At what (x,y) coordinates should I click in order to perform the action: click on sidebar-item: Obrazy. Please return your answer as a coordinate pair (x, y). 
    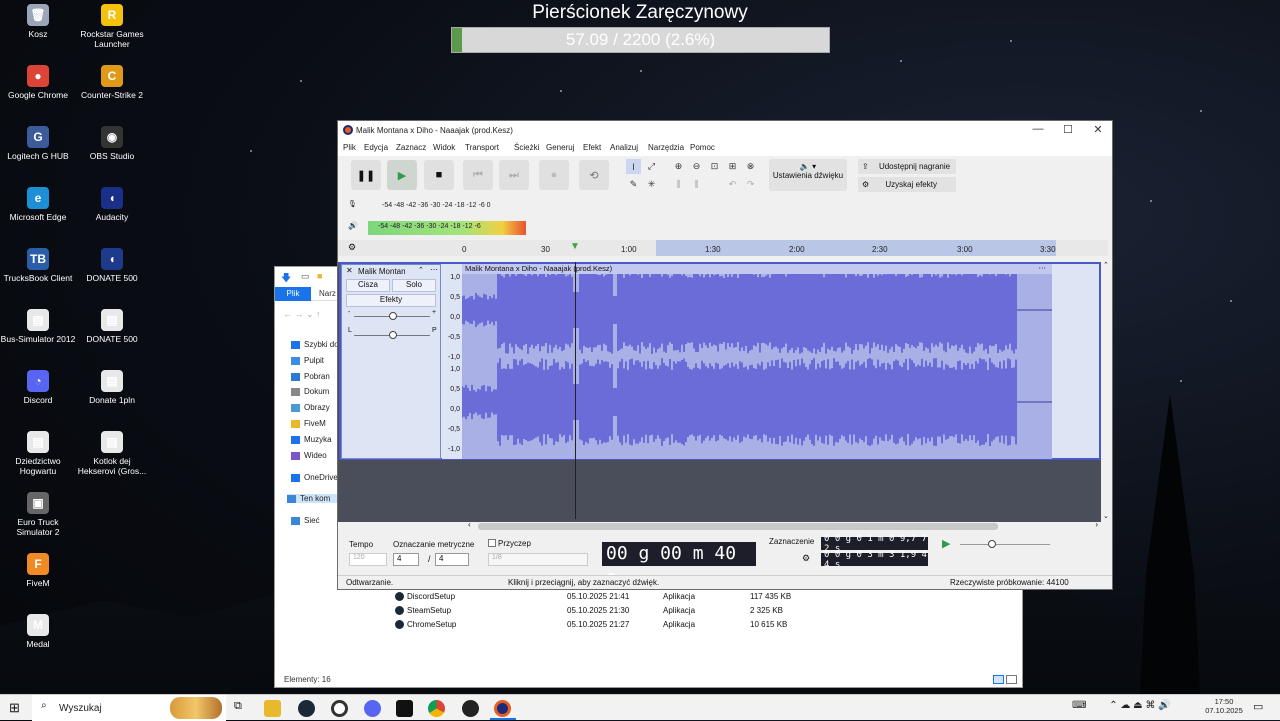
    Looking at the image, I should click on (310, 407).